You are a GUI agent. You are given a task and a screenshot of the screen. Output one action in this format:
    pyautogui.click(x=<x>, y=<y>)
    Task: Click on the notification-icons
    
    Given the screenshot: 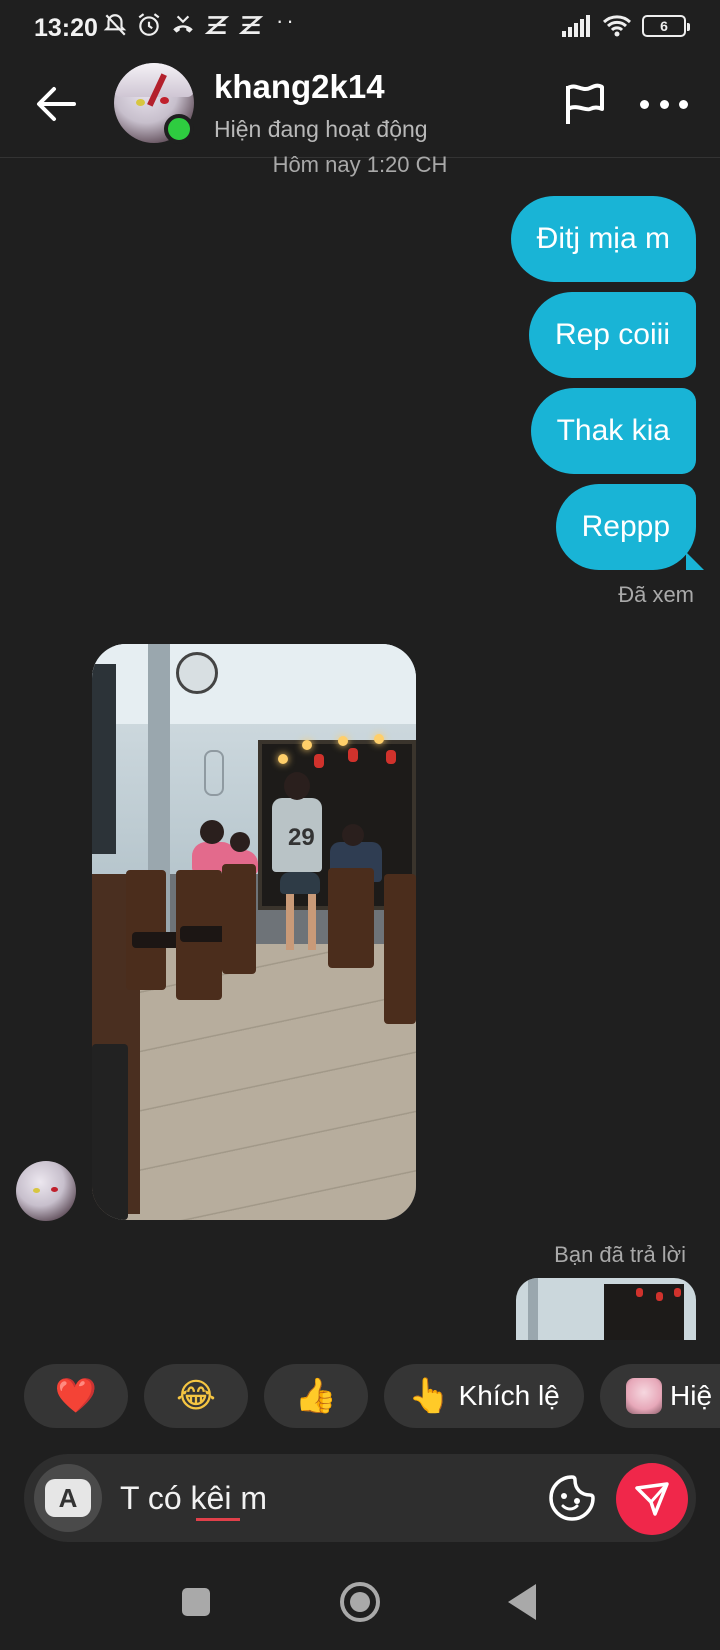 What is the action you would take?
    pyautogui.click(x=183, y=25)
    